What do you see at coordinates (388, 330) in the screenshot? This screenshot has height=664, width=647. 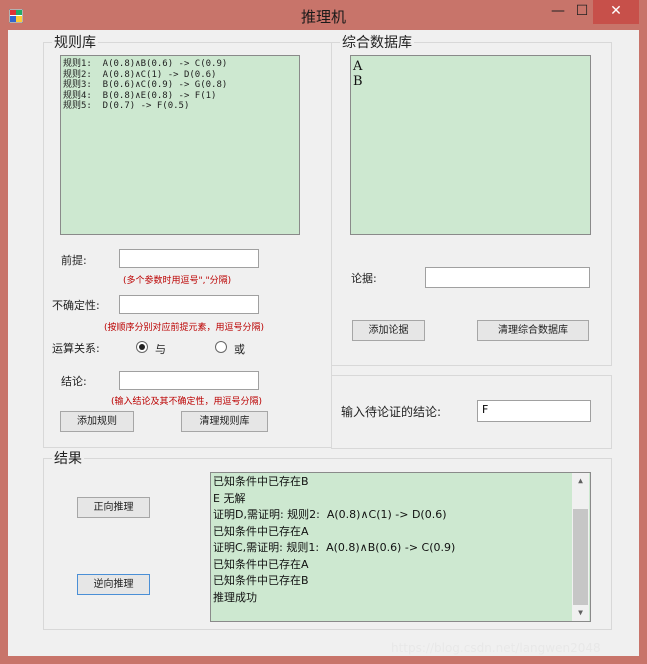 I see `add-evidence-button: 添加论据` at bounding box center [388, 330].